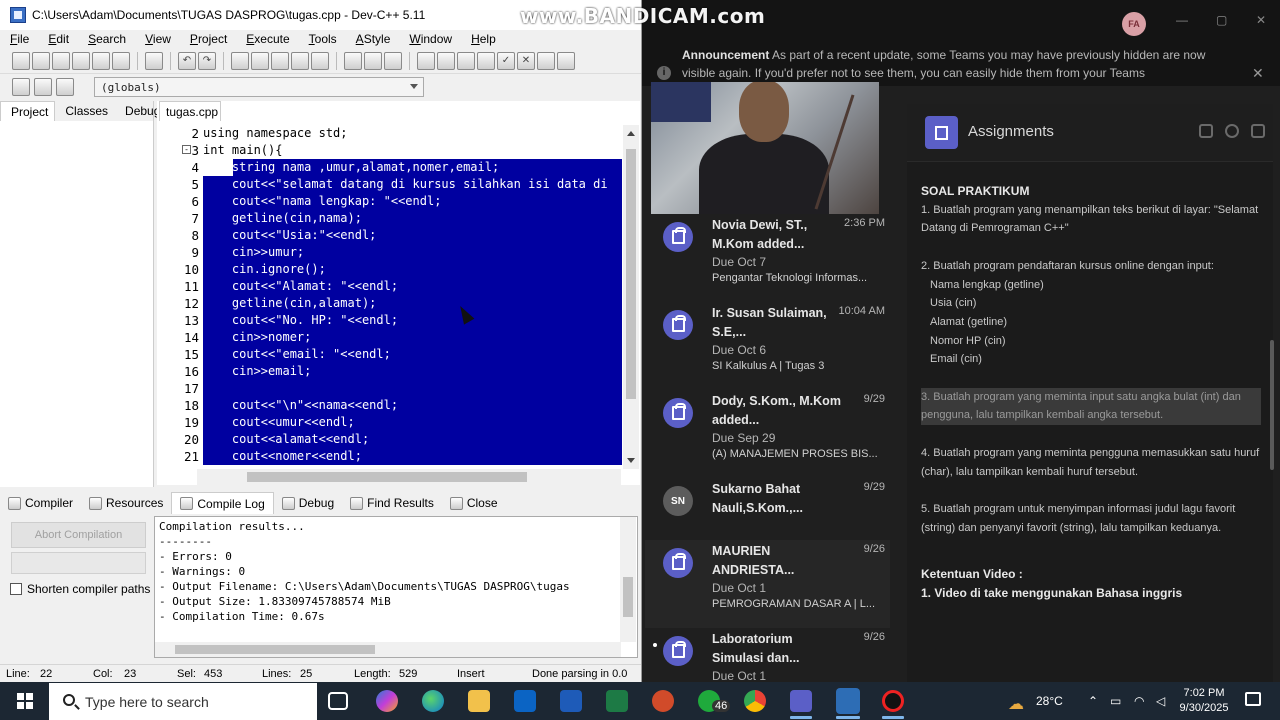 Image resolution: width=1280 pixels, height=720 pixels. Describe the element at coordinates (207, 60) in the screenshot. I see `redo-icon: ↷` at that location.